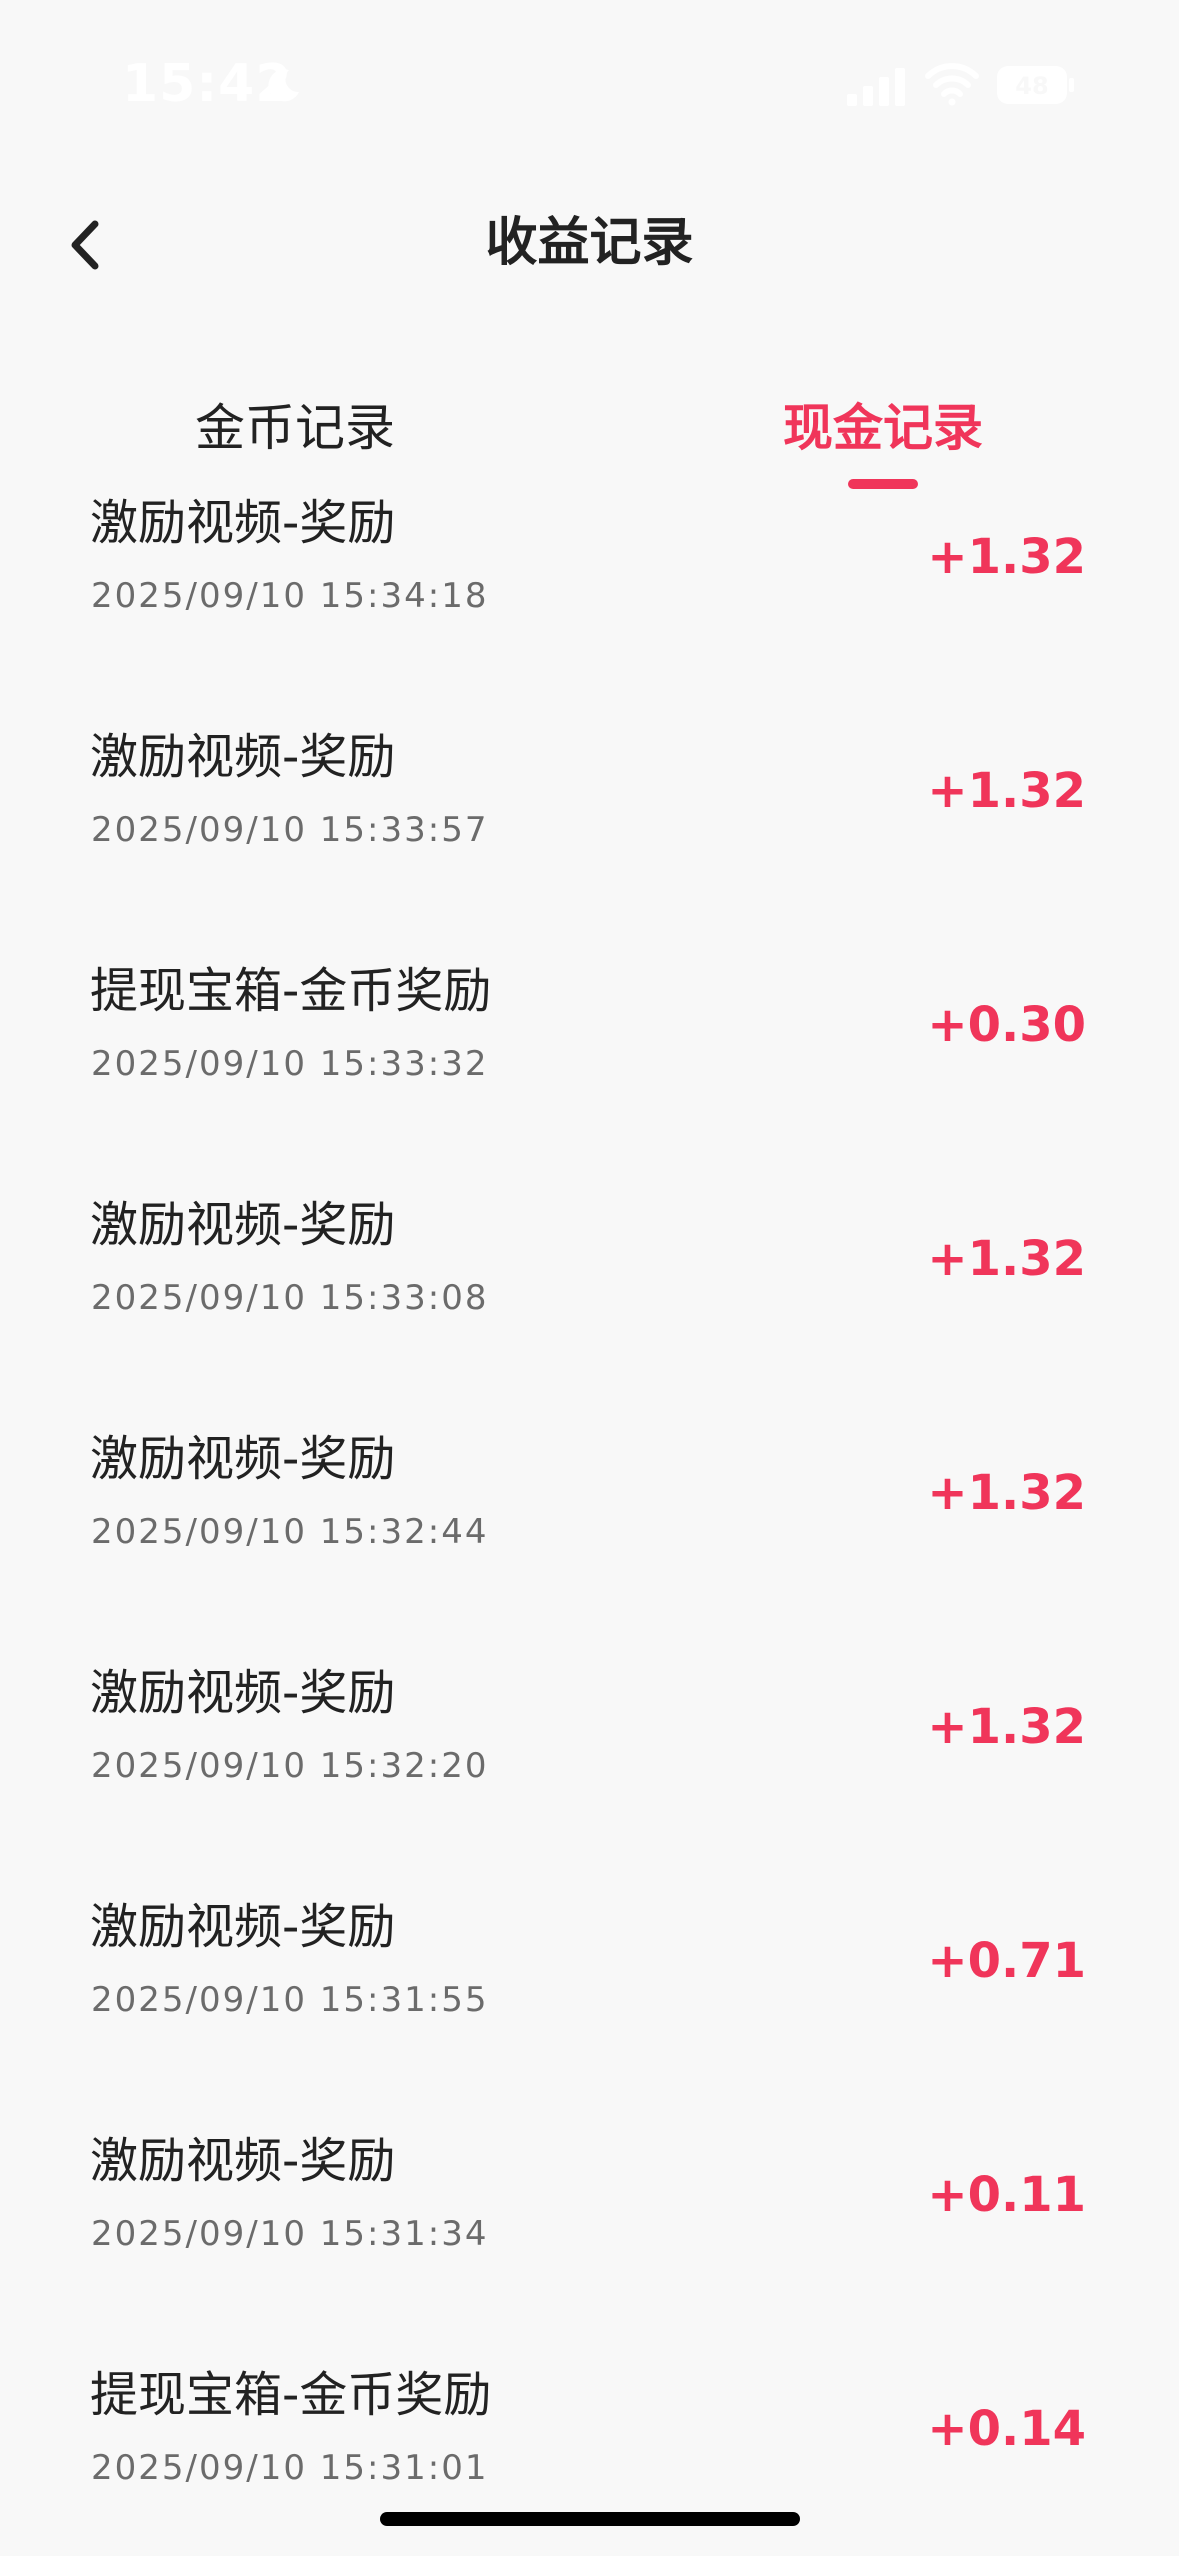 This screenshot has height=2556, width=1179. I want to click on nav-header: 收益记录, so click(589, 245).